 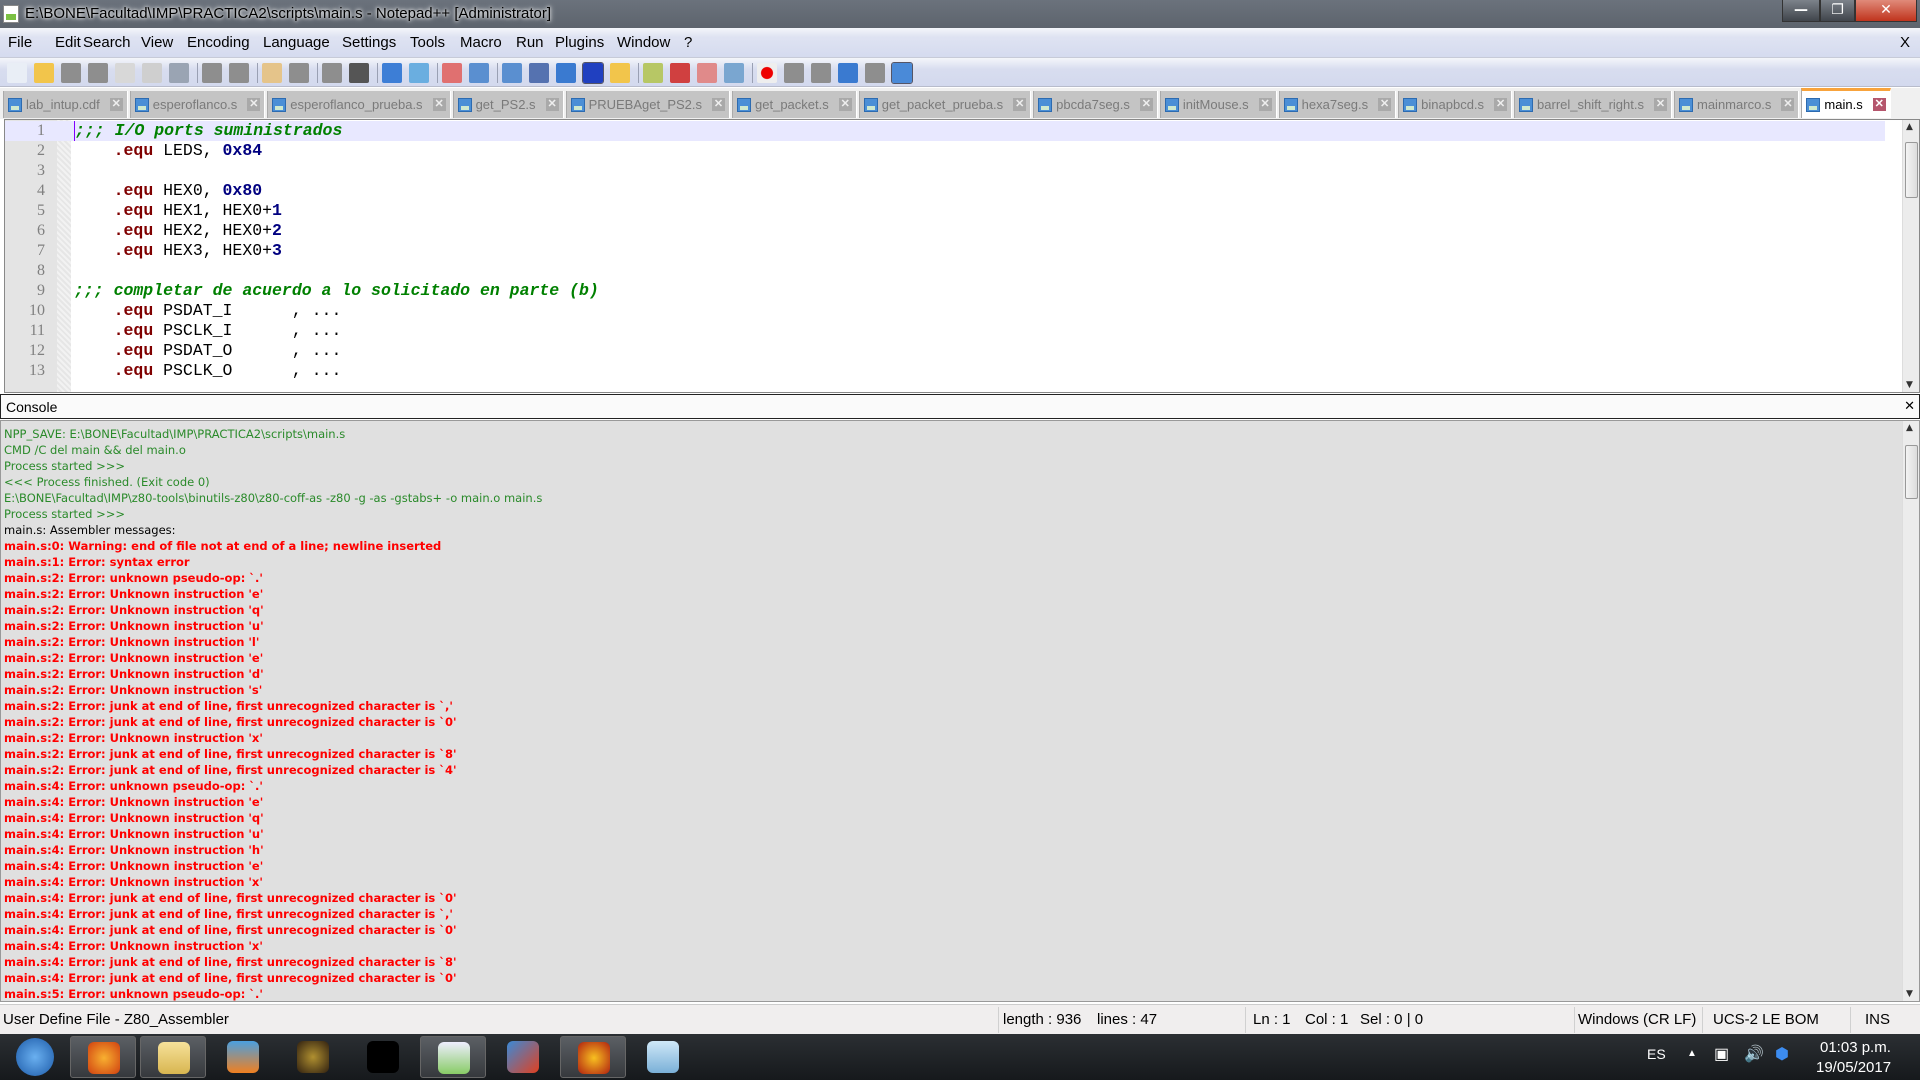 I want to click on maximize-button: ❐, so click(x=1837, y=11).